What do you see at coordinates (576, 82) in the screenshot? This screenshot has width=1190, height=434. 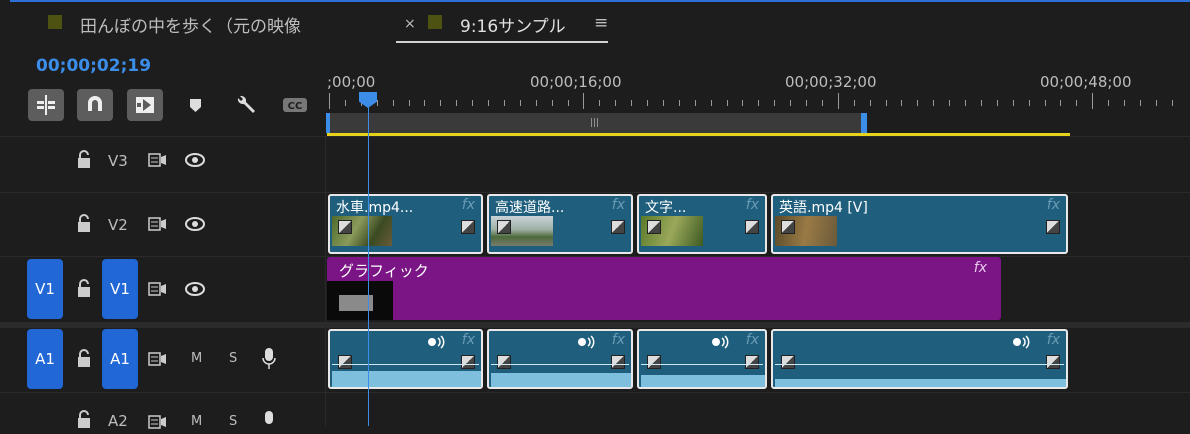 I see `ruler-label-16: 00;00;16;00` at bounding box center [576, 82].